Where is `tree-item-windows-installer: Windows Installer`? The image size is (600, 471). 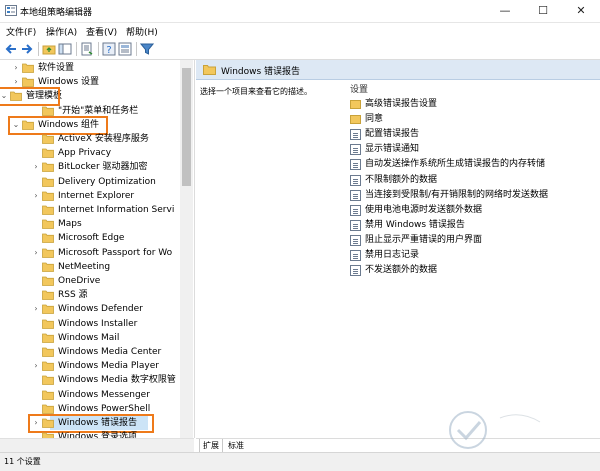 tree-item-windows-installer: Windows Installer is located at coordinates (90, 324).